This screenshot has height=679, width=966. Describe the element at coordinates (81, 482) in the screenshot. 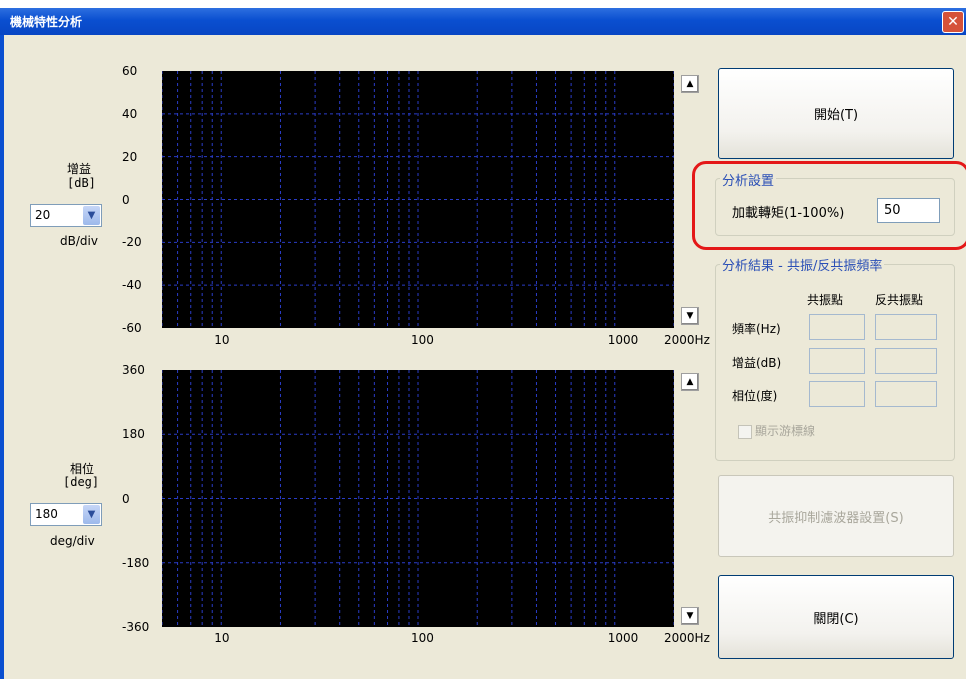

I see `phase-axis-unit: [deg]` at that location.